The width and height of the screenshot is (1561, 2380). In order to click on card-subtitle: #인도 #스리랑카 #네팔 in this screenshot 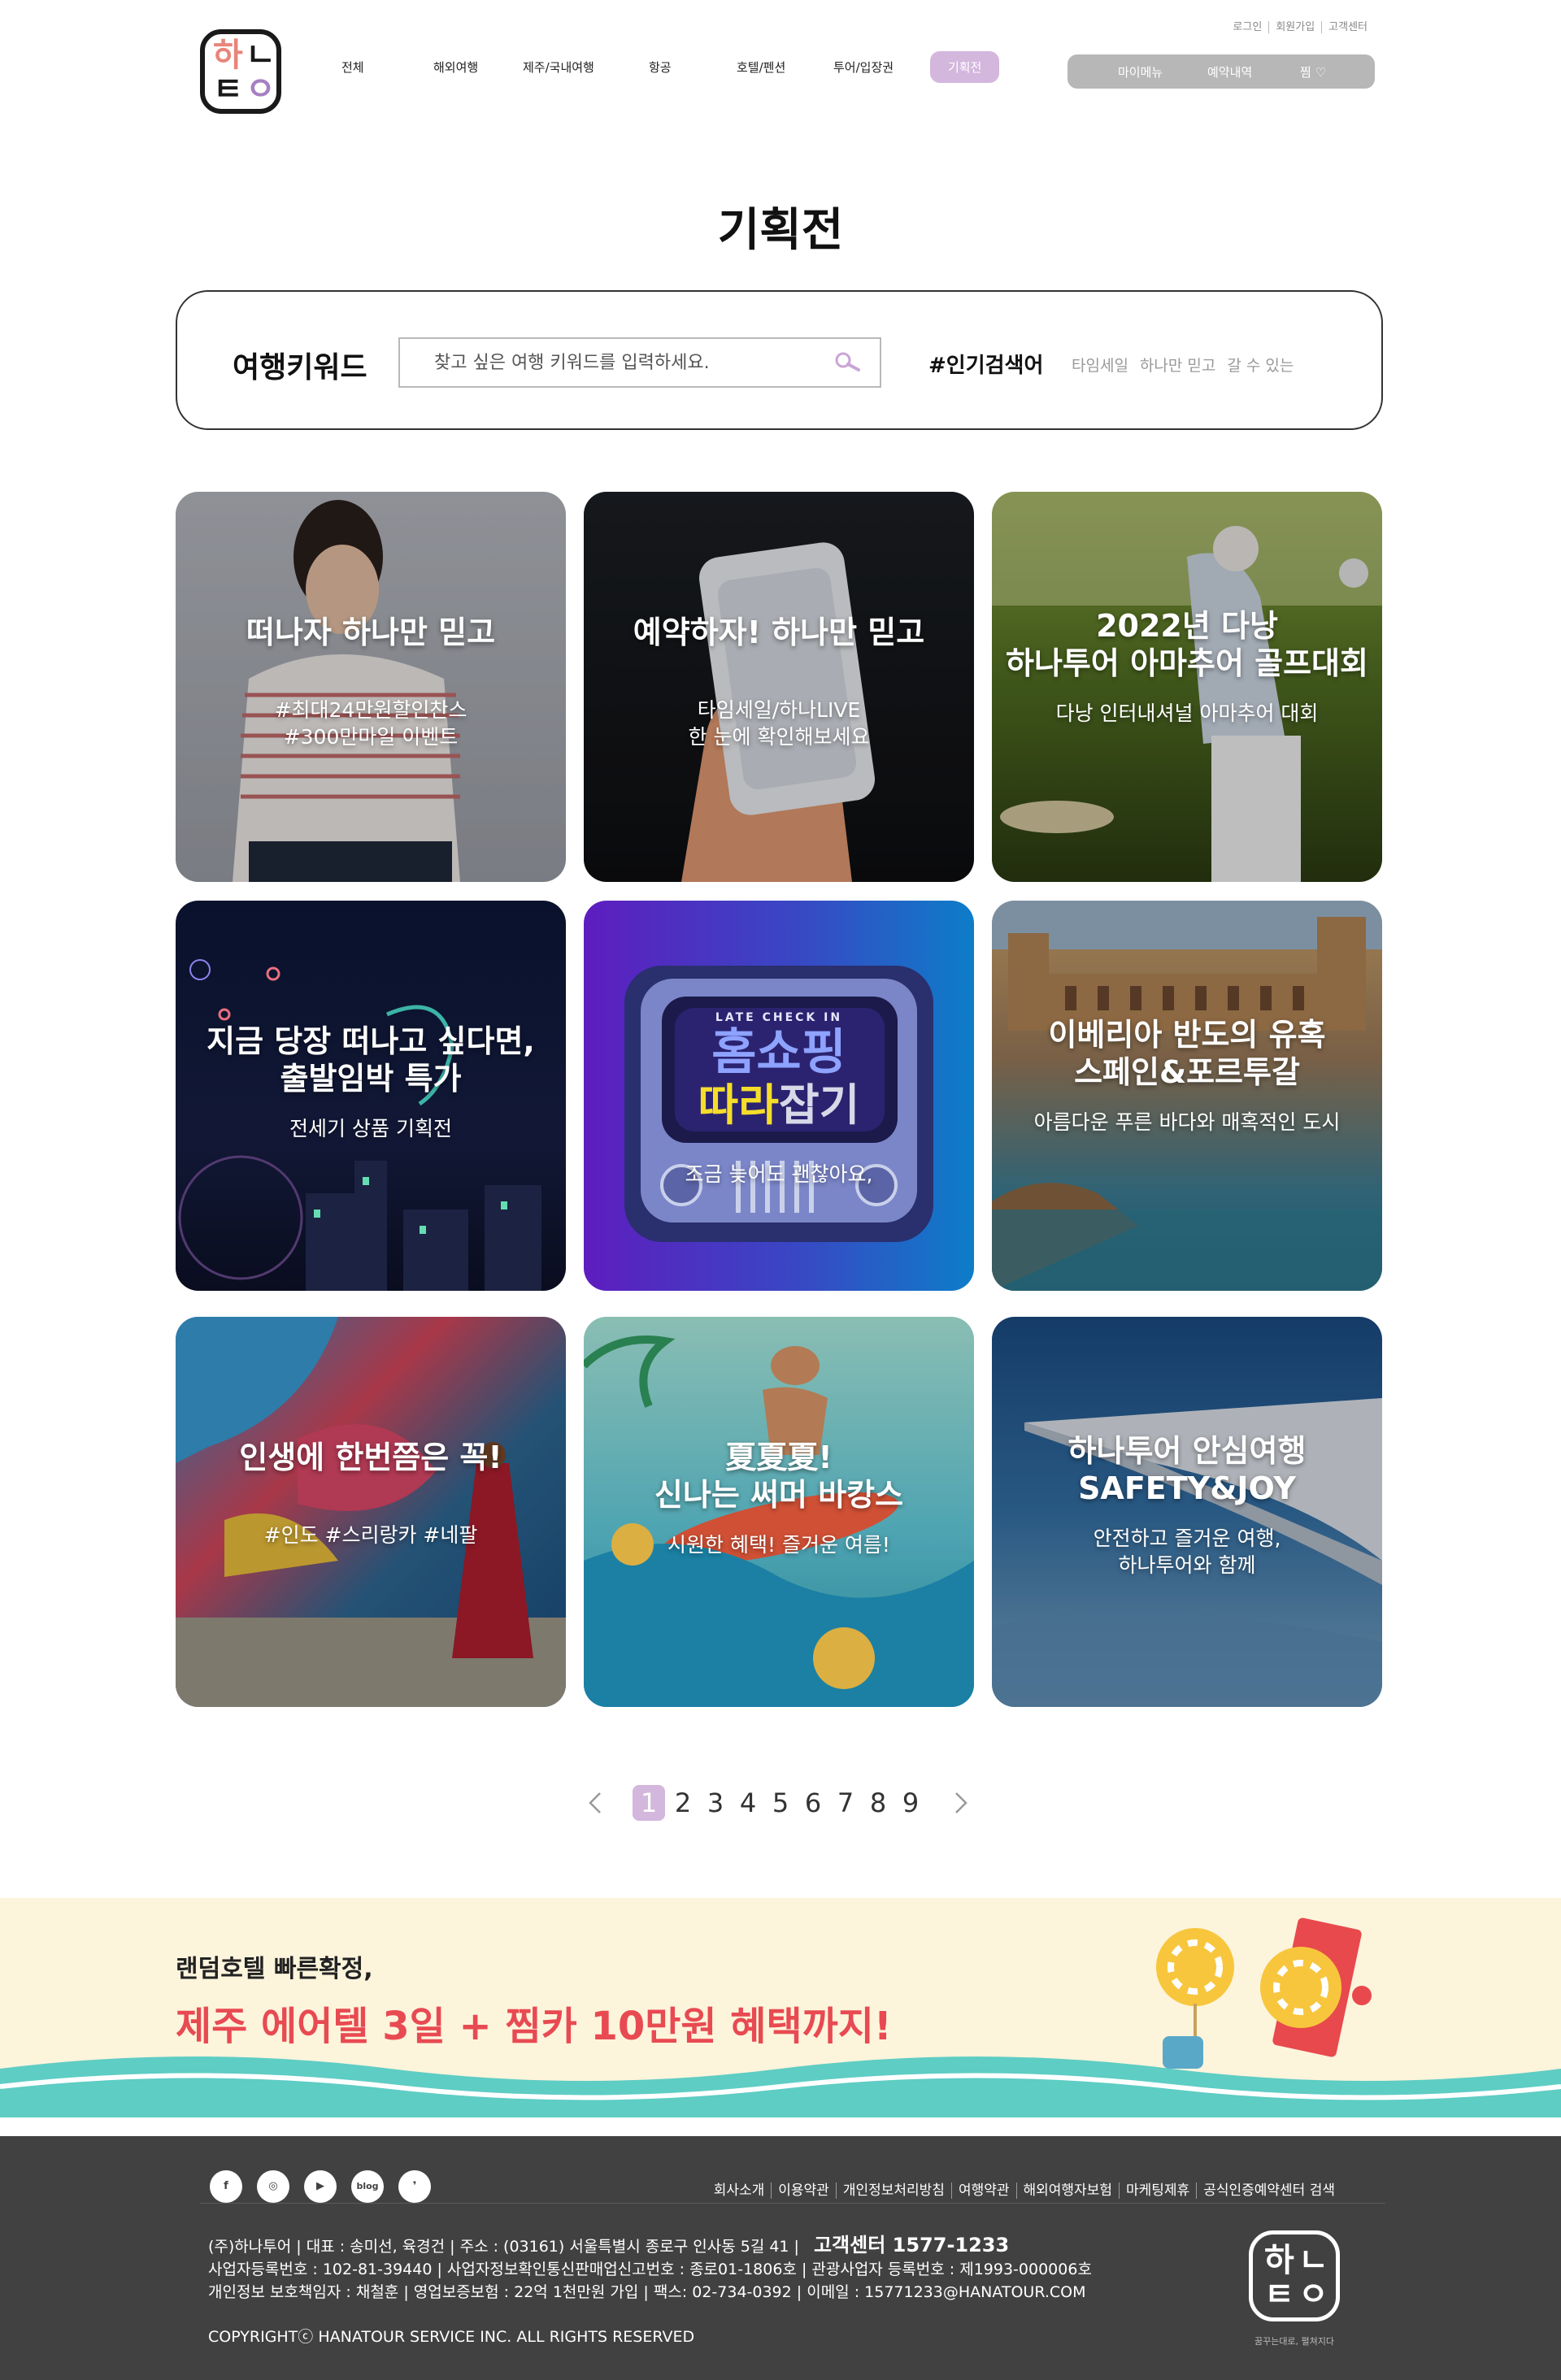, I will do `click(370, 1535)`.